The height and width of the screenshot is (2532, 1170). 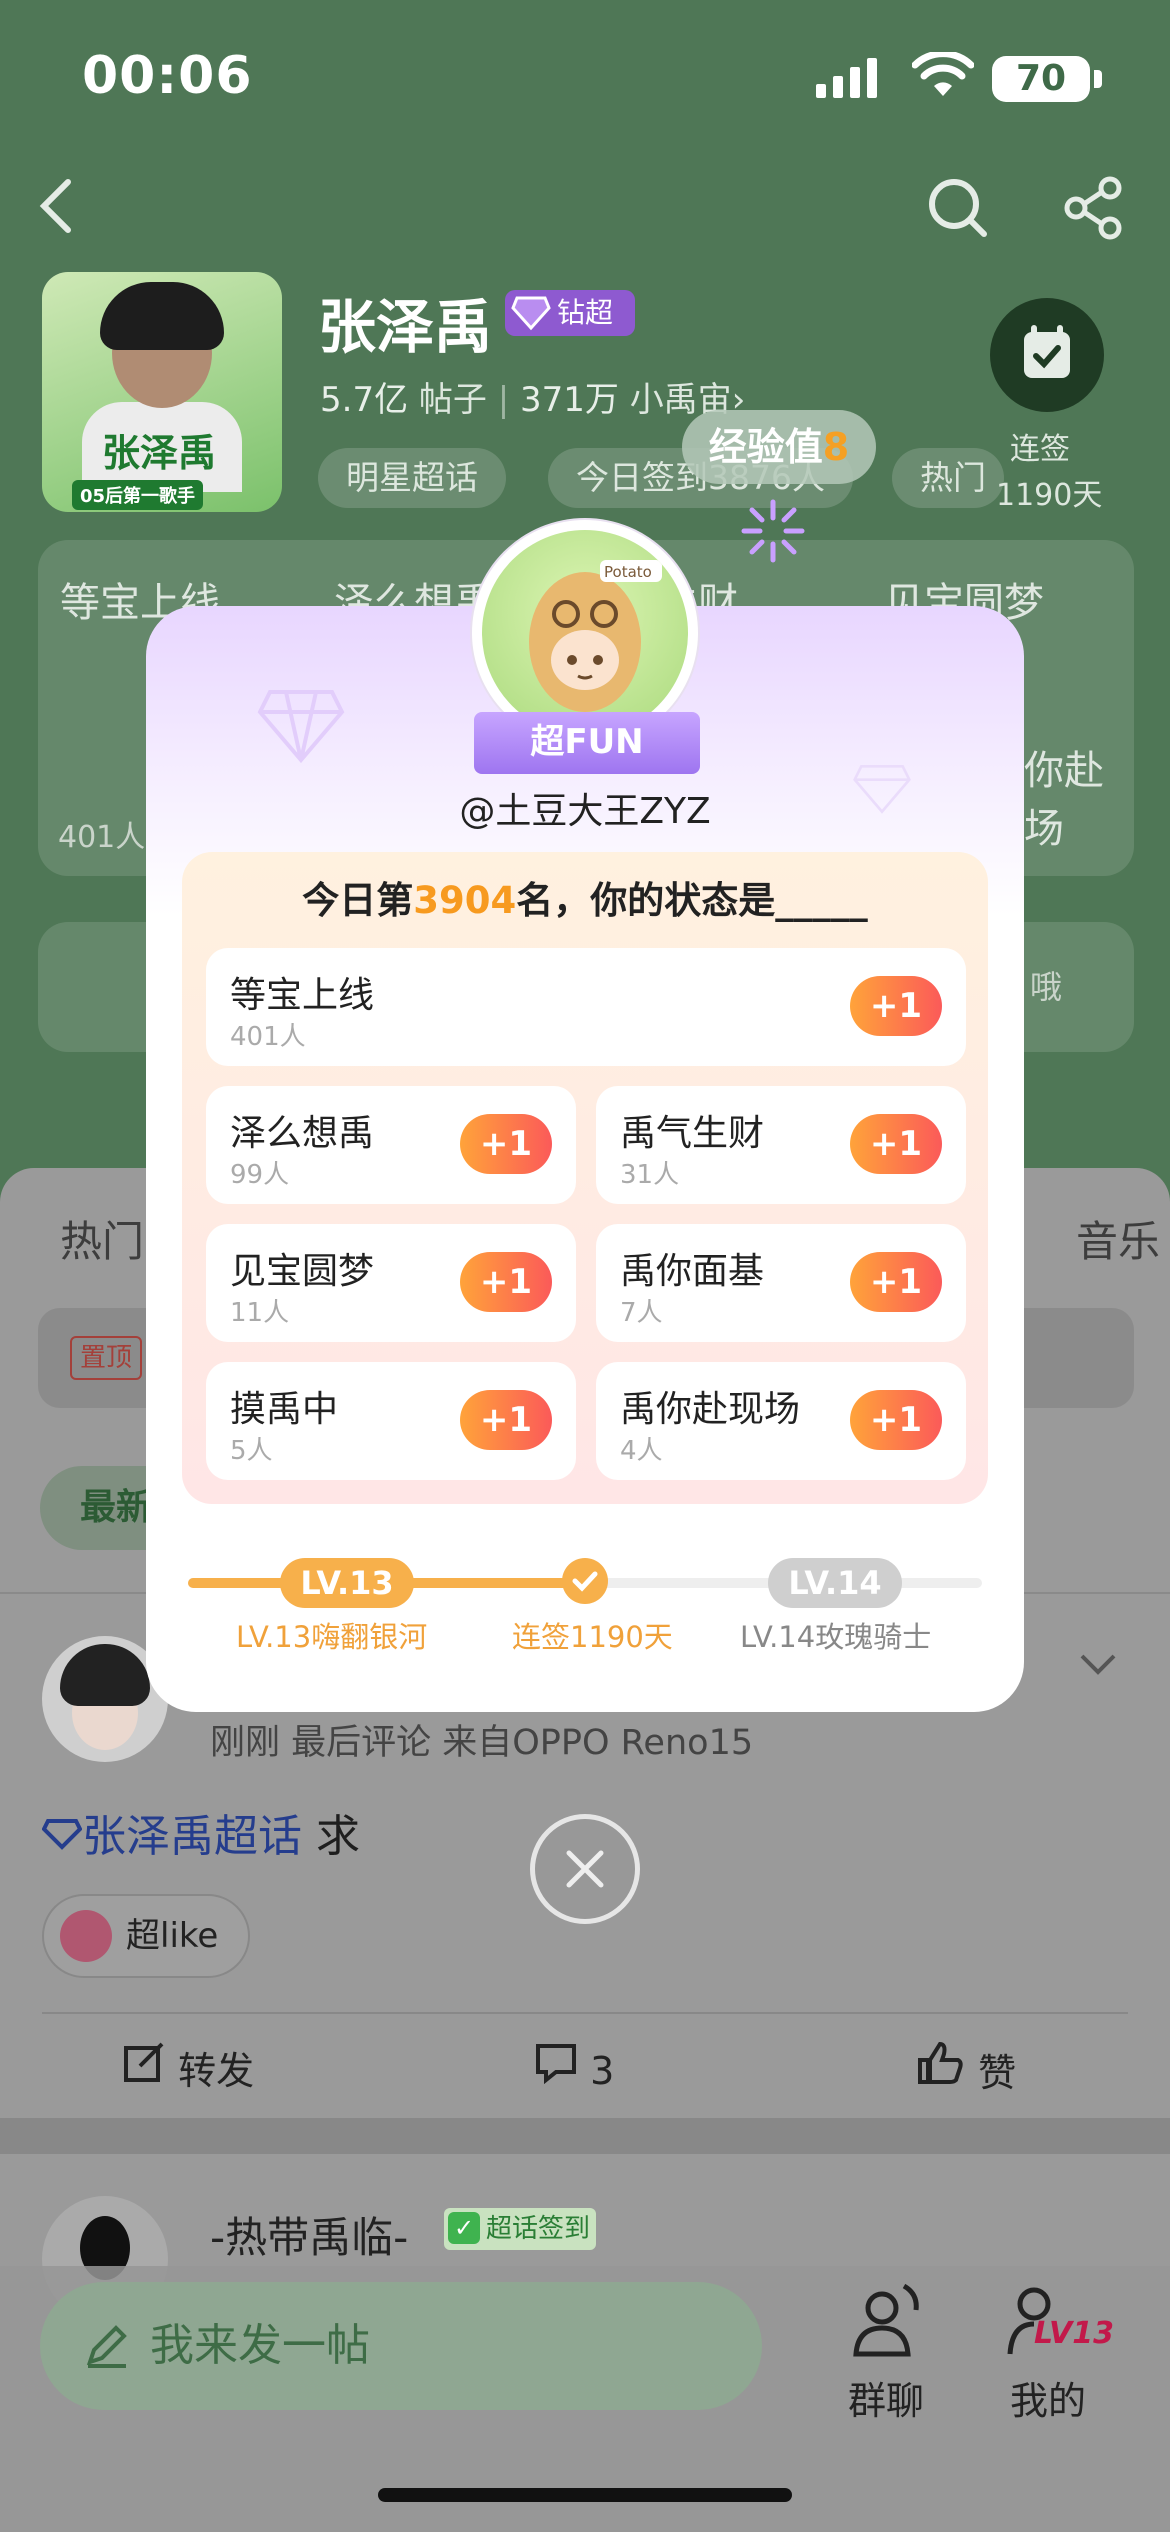 What do you see at coordinates (332, 1637) in the screenshot?
I see `current-level-label: LV.13嗨翻银河` at bounding box center [332, 1637].